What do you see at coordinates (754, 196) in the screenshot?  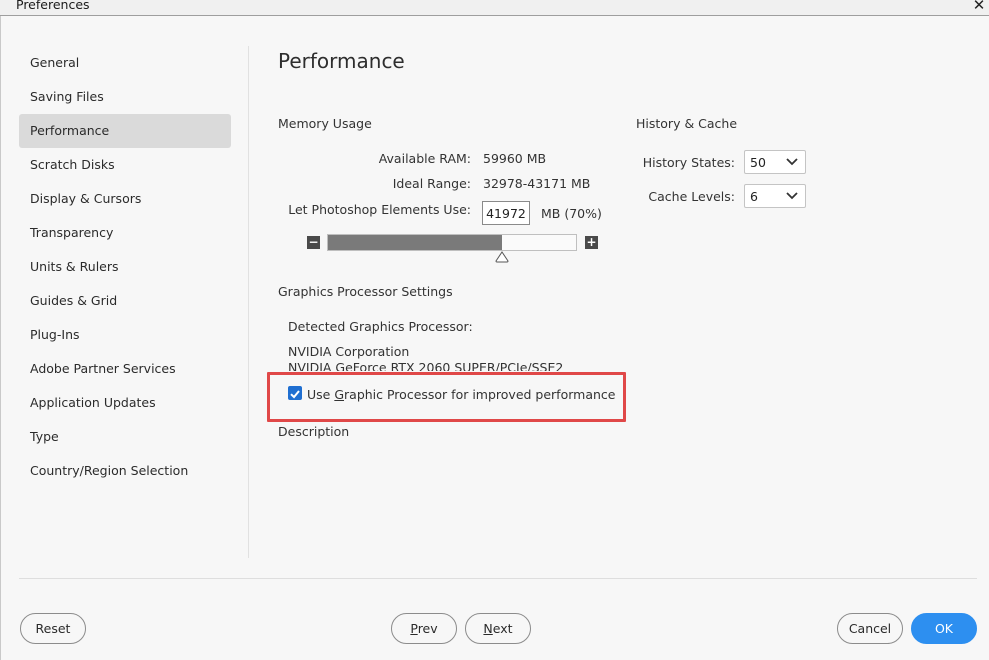 I see `cache-levels-value: 6` at bounding box center [754, 196].